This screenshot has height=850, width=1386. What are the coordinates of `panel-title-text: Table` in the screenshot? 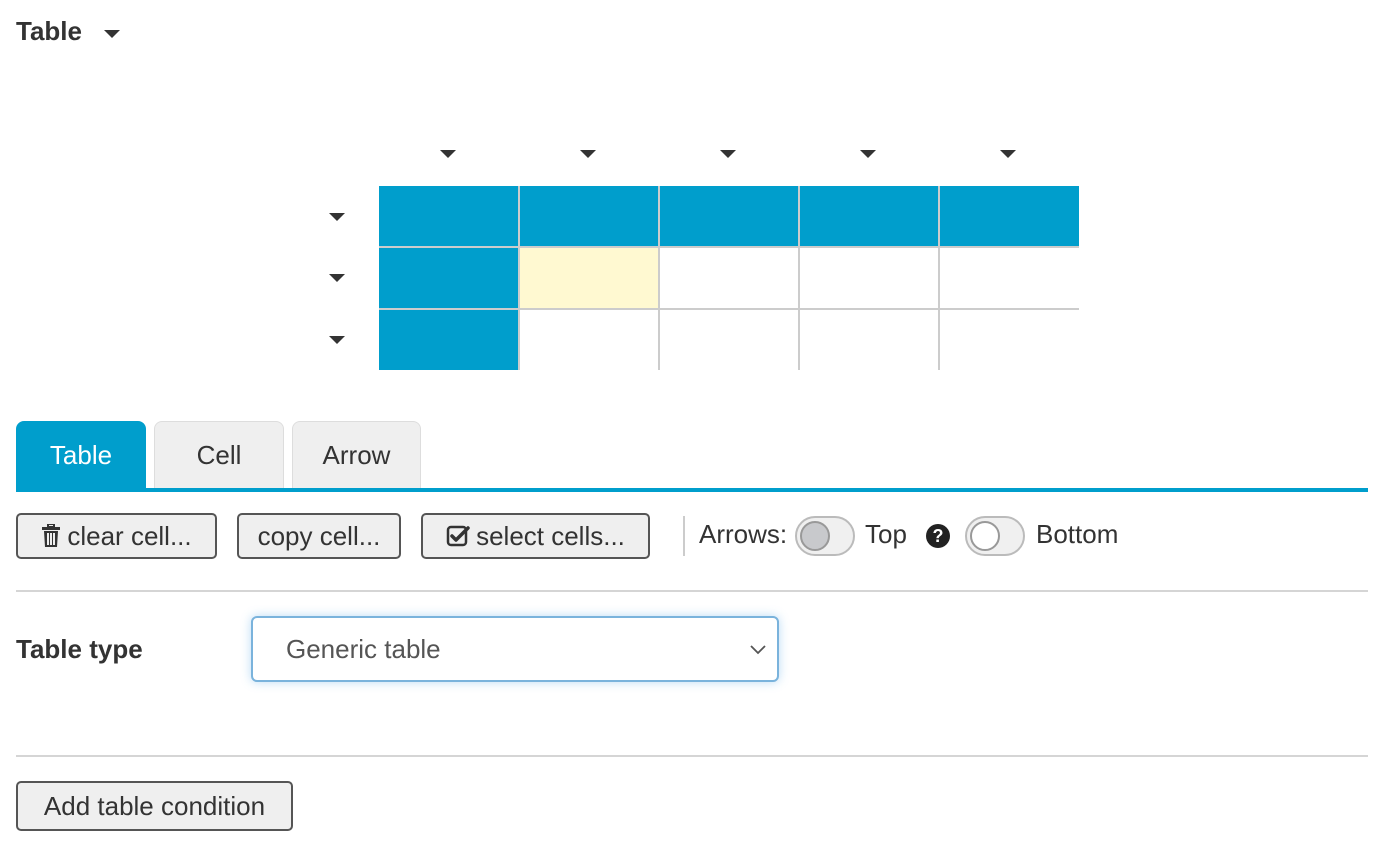 It's located at (49, 31).